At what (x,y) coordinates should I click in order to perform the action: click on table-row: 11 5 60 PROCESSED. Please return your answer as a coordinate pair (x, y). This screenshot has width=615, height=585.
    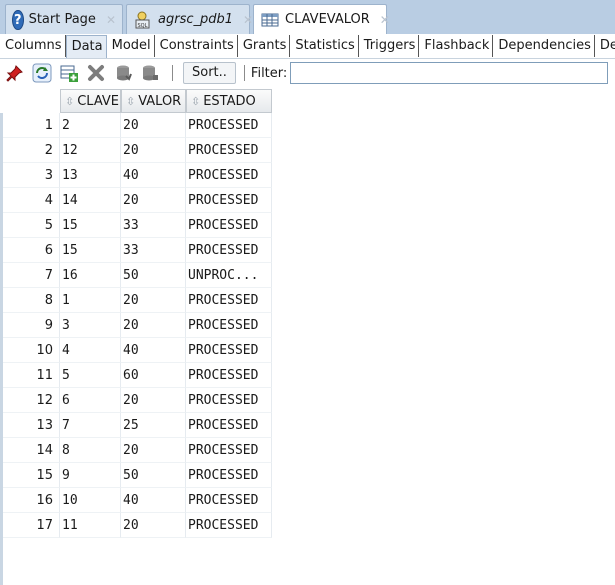
    Looking at the image, I should click on (136, 375).